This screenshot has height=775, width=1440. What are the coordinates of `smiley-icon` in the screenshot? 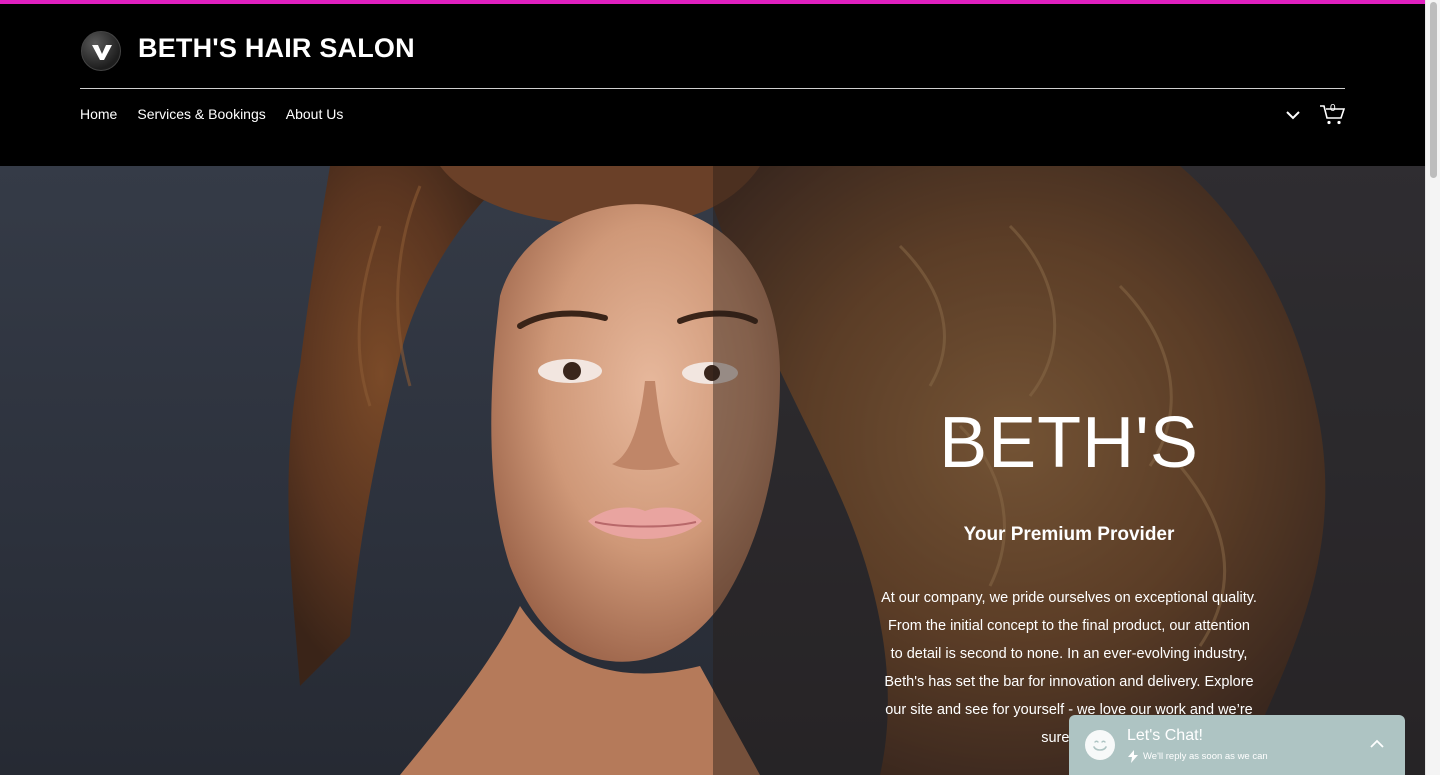 It's located at (1100, 745).